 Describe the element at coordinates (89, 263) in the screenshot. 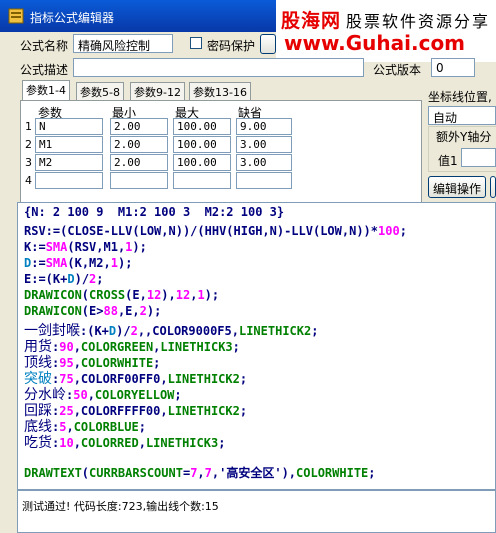

I see `code-token: (K,M2,` at that location.